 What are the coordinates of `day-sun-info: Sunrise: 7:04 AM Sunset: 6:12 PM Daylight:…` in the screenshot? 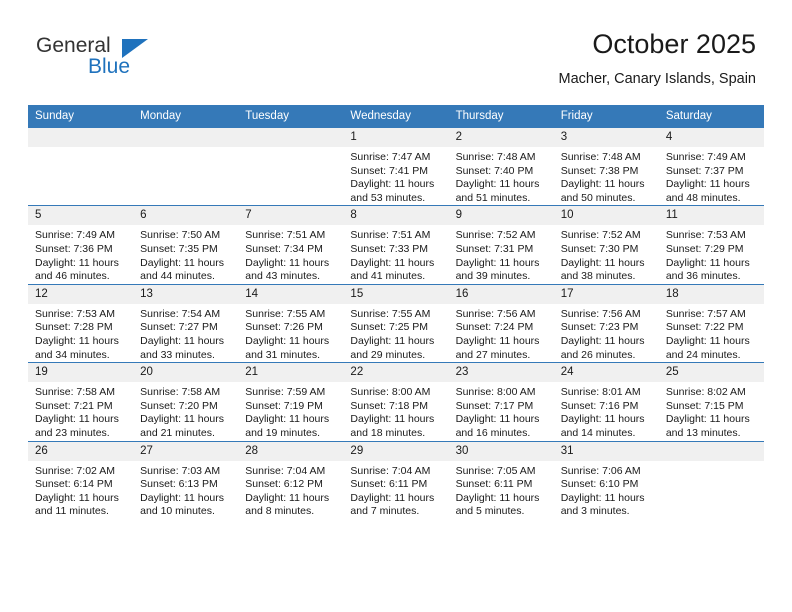 It's located at (290, 490).